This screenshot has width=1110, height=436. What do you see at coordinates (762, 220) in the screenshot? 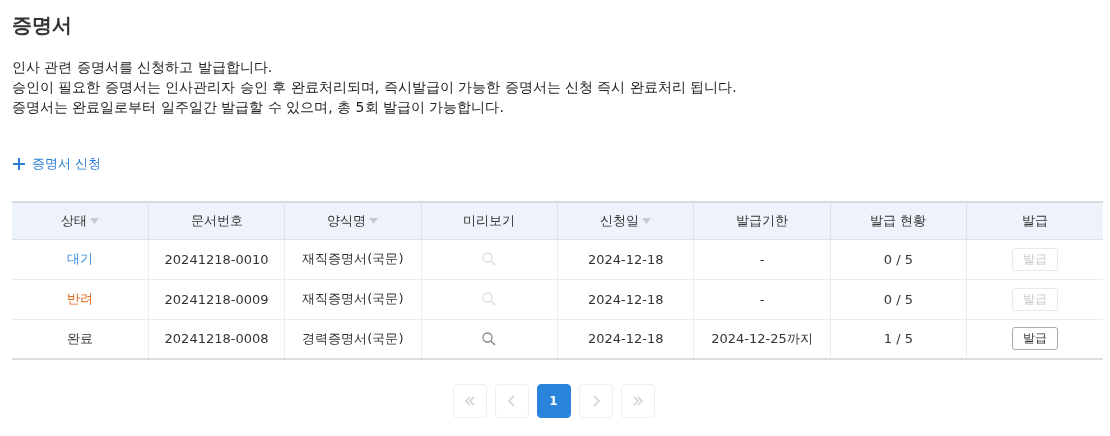
I see `column-header: 발급기한` at bounding box center [762, 220].